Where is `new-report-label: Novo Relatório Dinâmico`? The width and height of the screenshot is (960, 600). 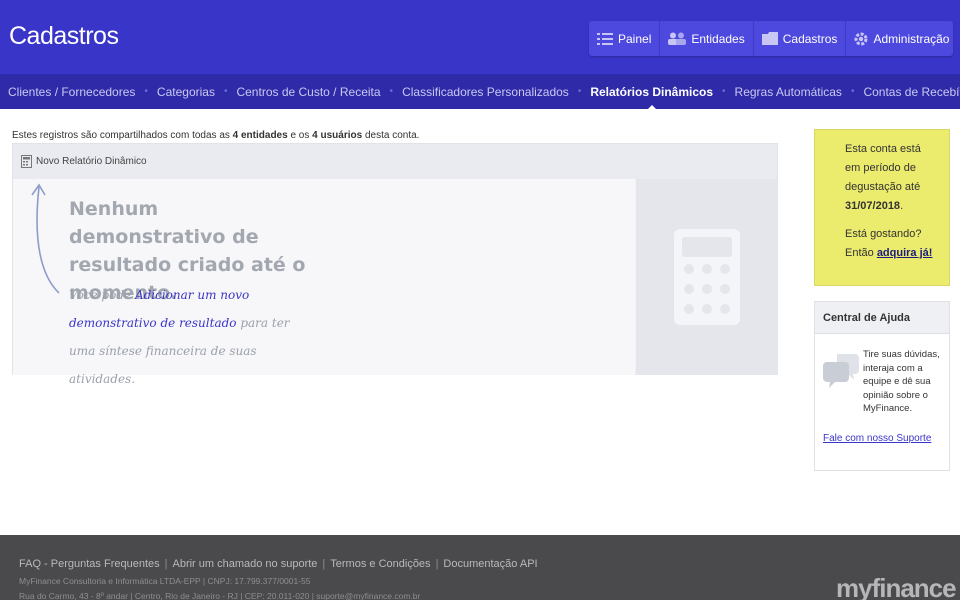 new-report-label: Novo Relatório Dinâmico is located at coordinates (91, 161).